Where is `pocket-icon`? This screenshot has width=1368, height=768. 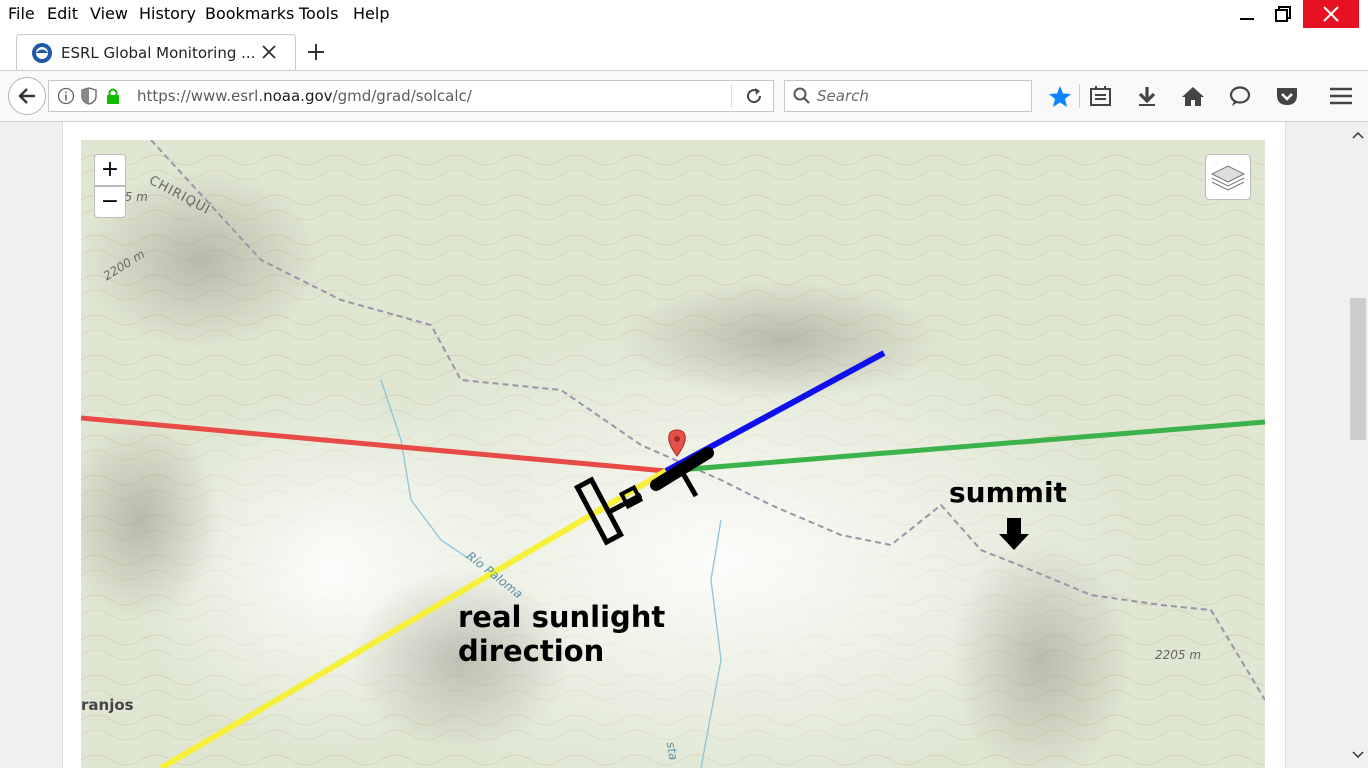
pocket-icon is located at coordinates (1287, 96).